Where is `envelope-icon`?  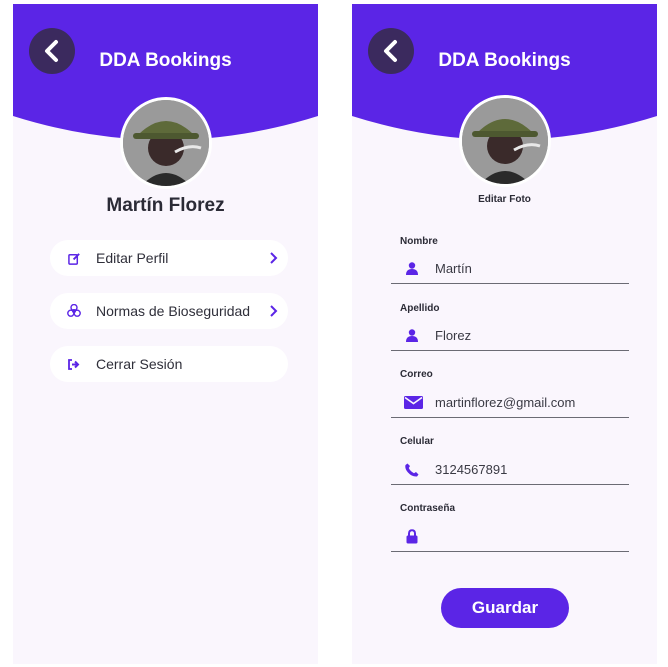 envelope-icon is located at coordinates (413, 403).